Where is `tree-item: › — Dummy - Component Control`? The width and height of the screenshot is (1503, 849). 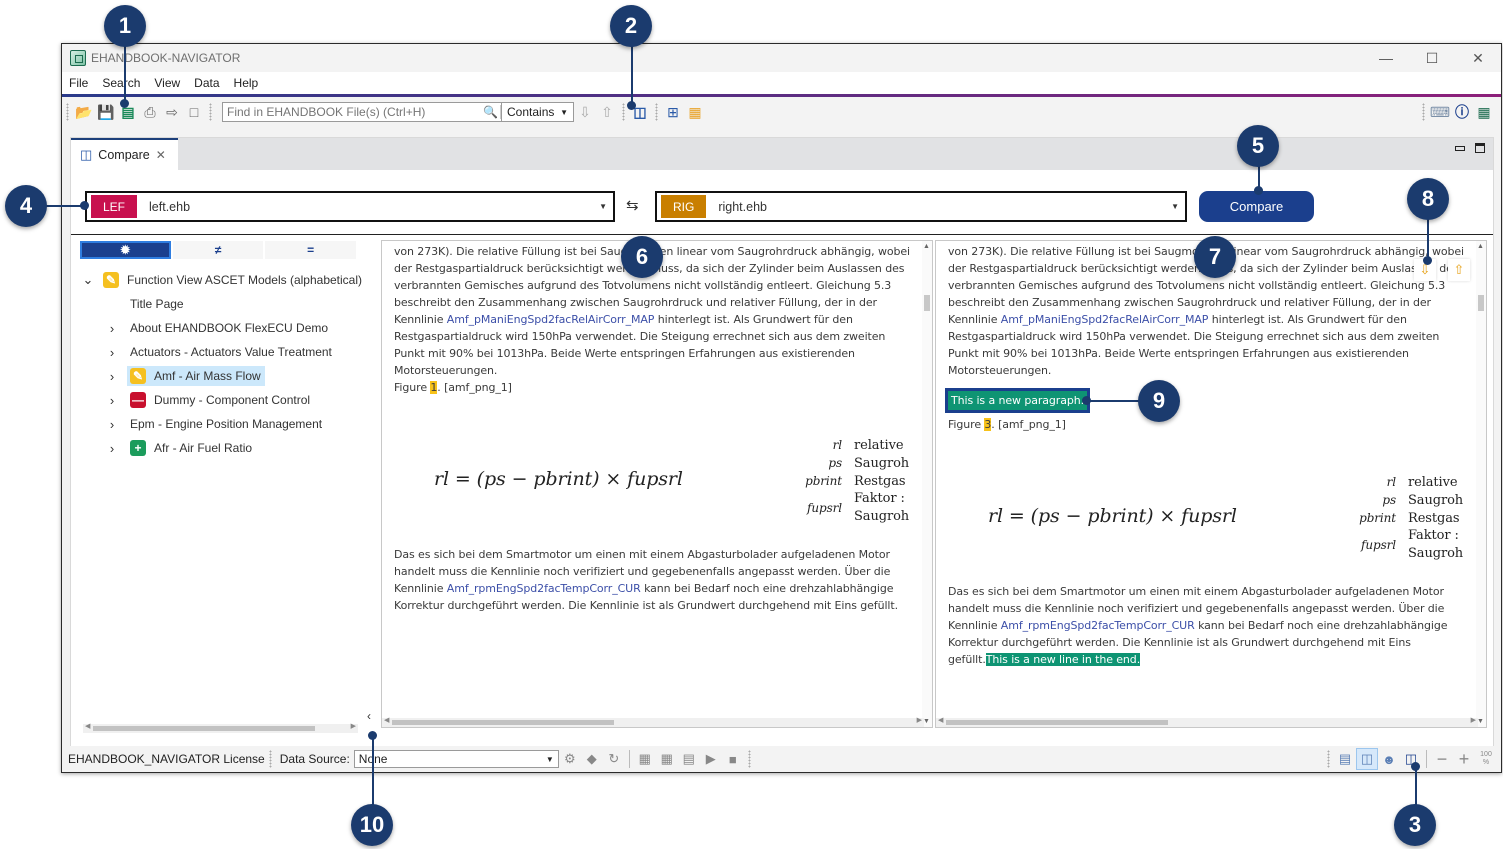 tree-item: › — Dummy - Component Control is located at coordinates (220, 400).